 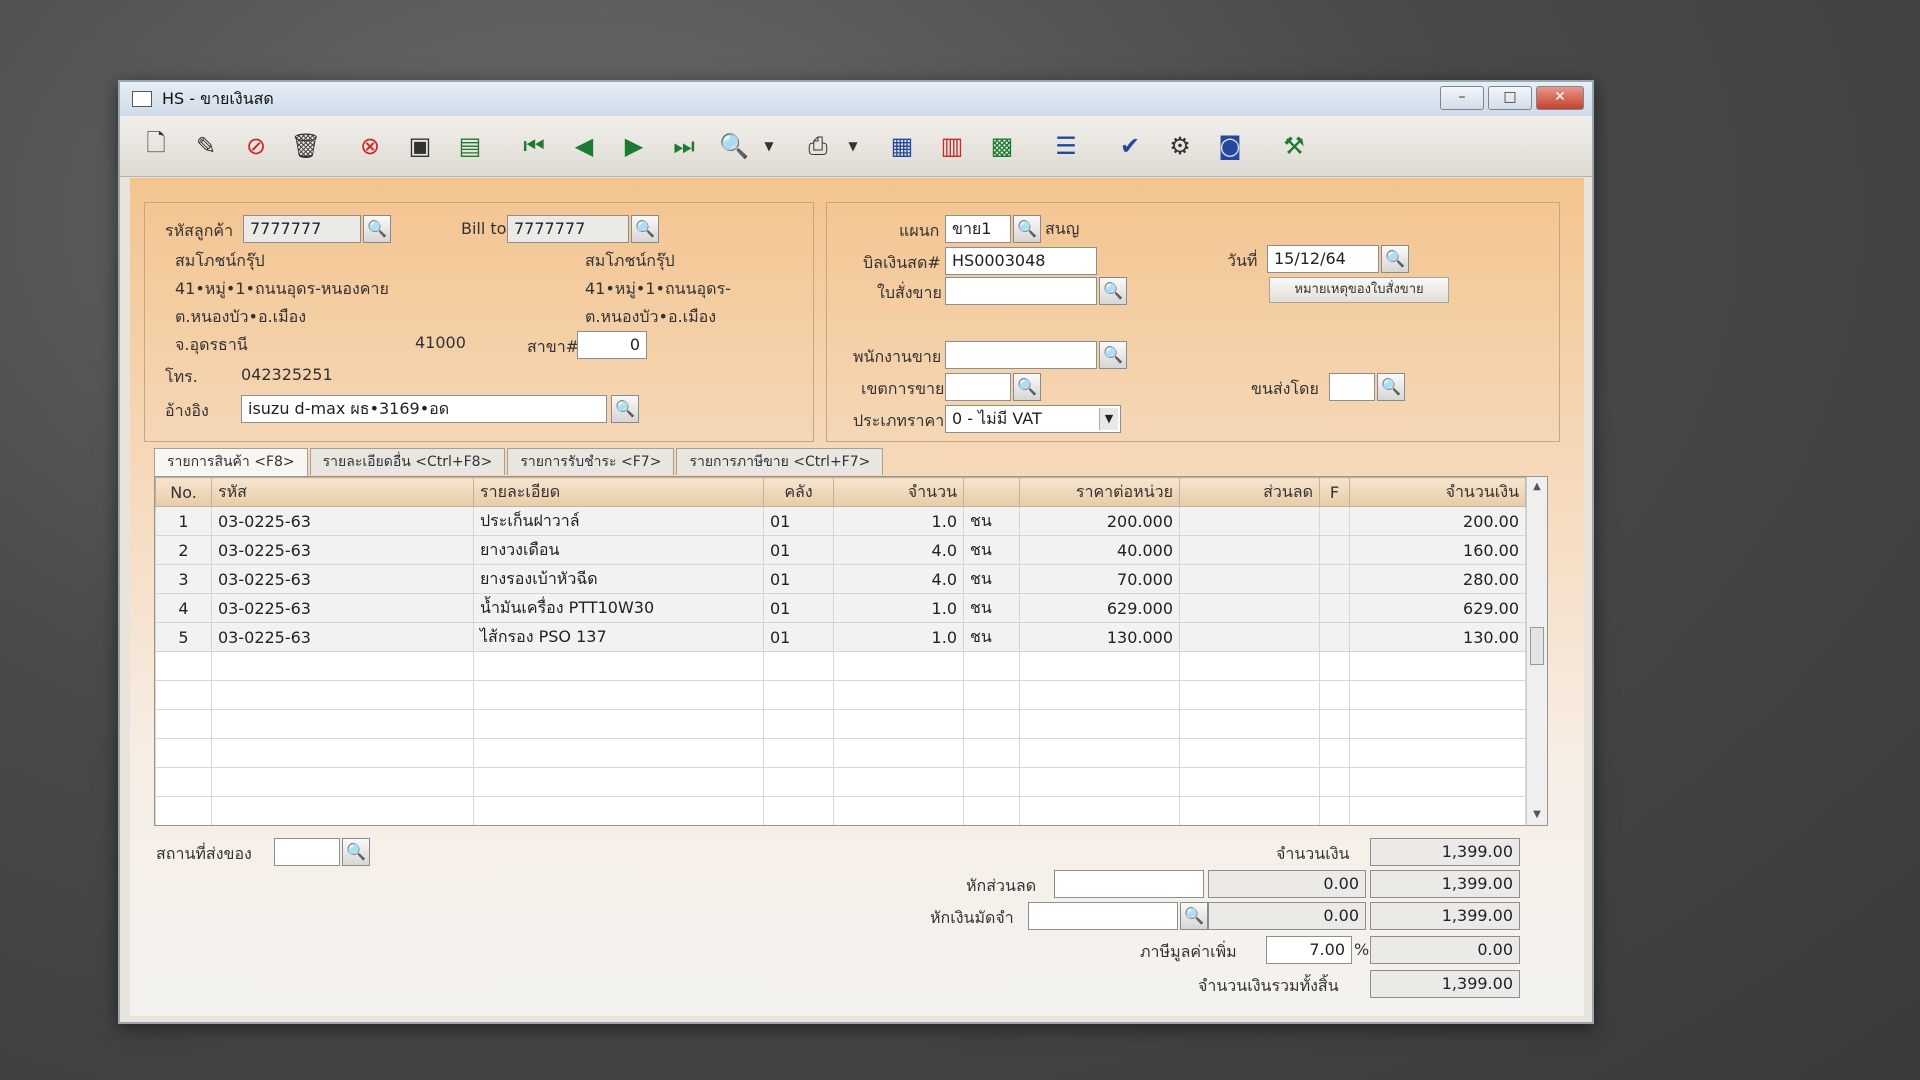 I want to click on scroll-thumb, so click(x=1537, y=646).